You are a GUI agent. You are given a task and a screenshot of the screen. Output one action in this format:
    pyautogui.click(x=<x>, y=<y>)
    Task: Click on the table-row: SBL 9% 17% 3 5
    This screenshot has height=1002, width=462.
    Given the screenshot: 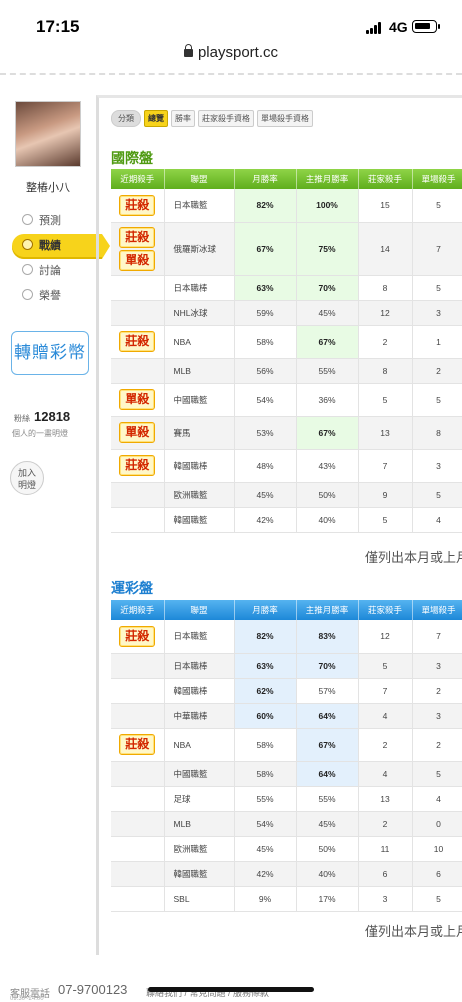 What is the action you would take?
    pyautogui.click(x=286, y=899)
    